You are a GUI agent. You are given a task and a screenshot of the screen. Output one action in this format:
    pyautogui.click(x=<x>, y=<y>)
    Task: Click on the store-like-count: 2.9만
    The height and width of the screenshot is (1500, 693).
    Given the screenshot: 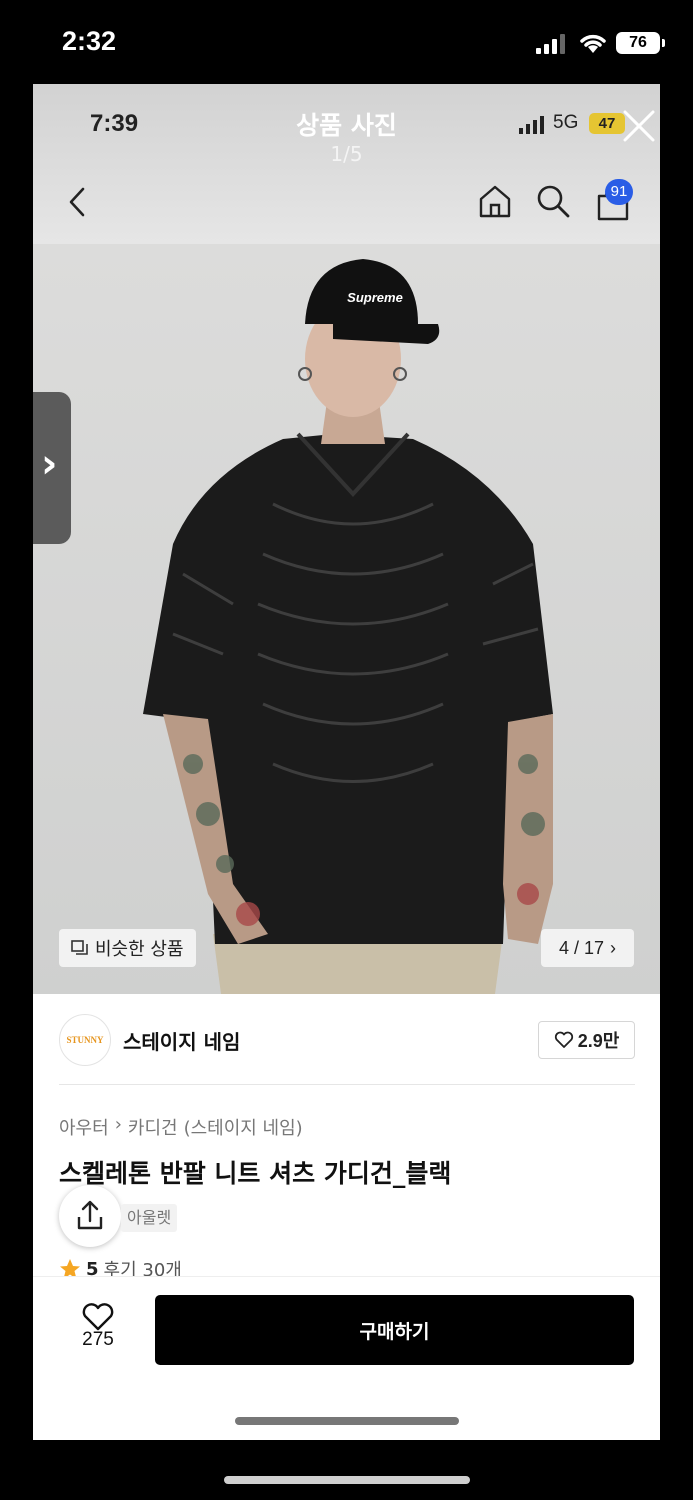 What is the action you would take?
    pyautogui.click(x=598, y=1041)
    